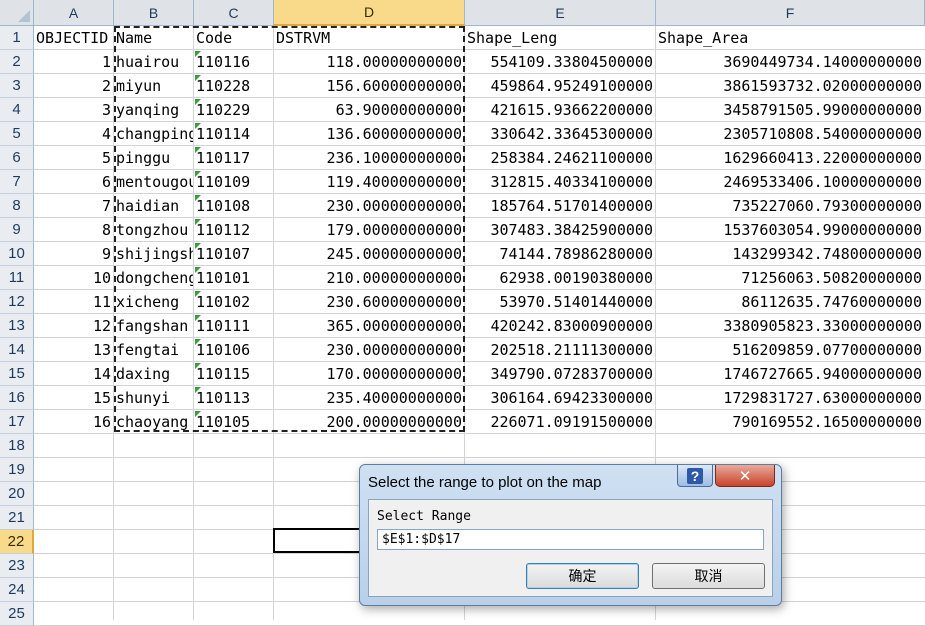 This screenshot has width=925, height=626. What do you see at coordinates (369, 38) in the screenshot?
I see `cell-d1: DSTRVM` at bounding box center [369, 38].